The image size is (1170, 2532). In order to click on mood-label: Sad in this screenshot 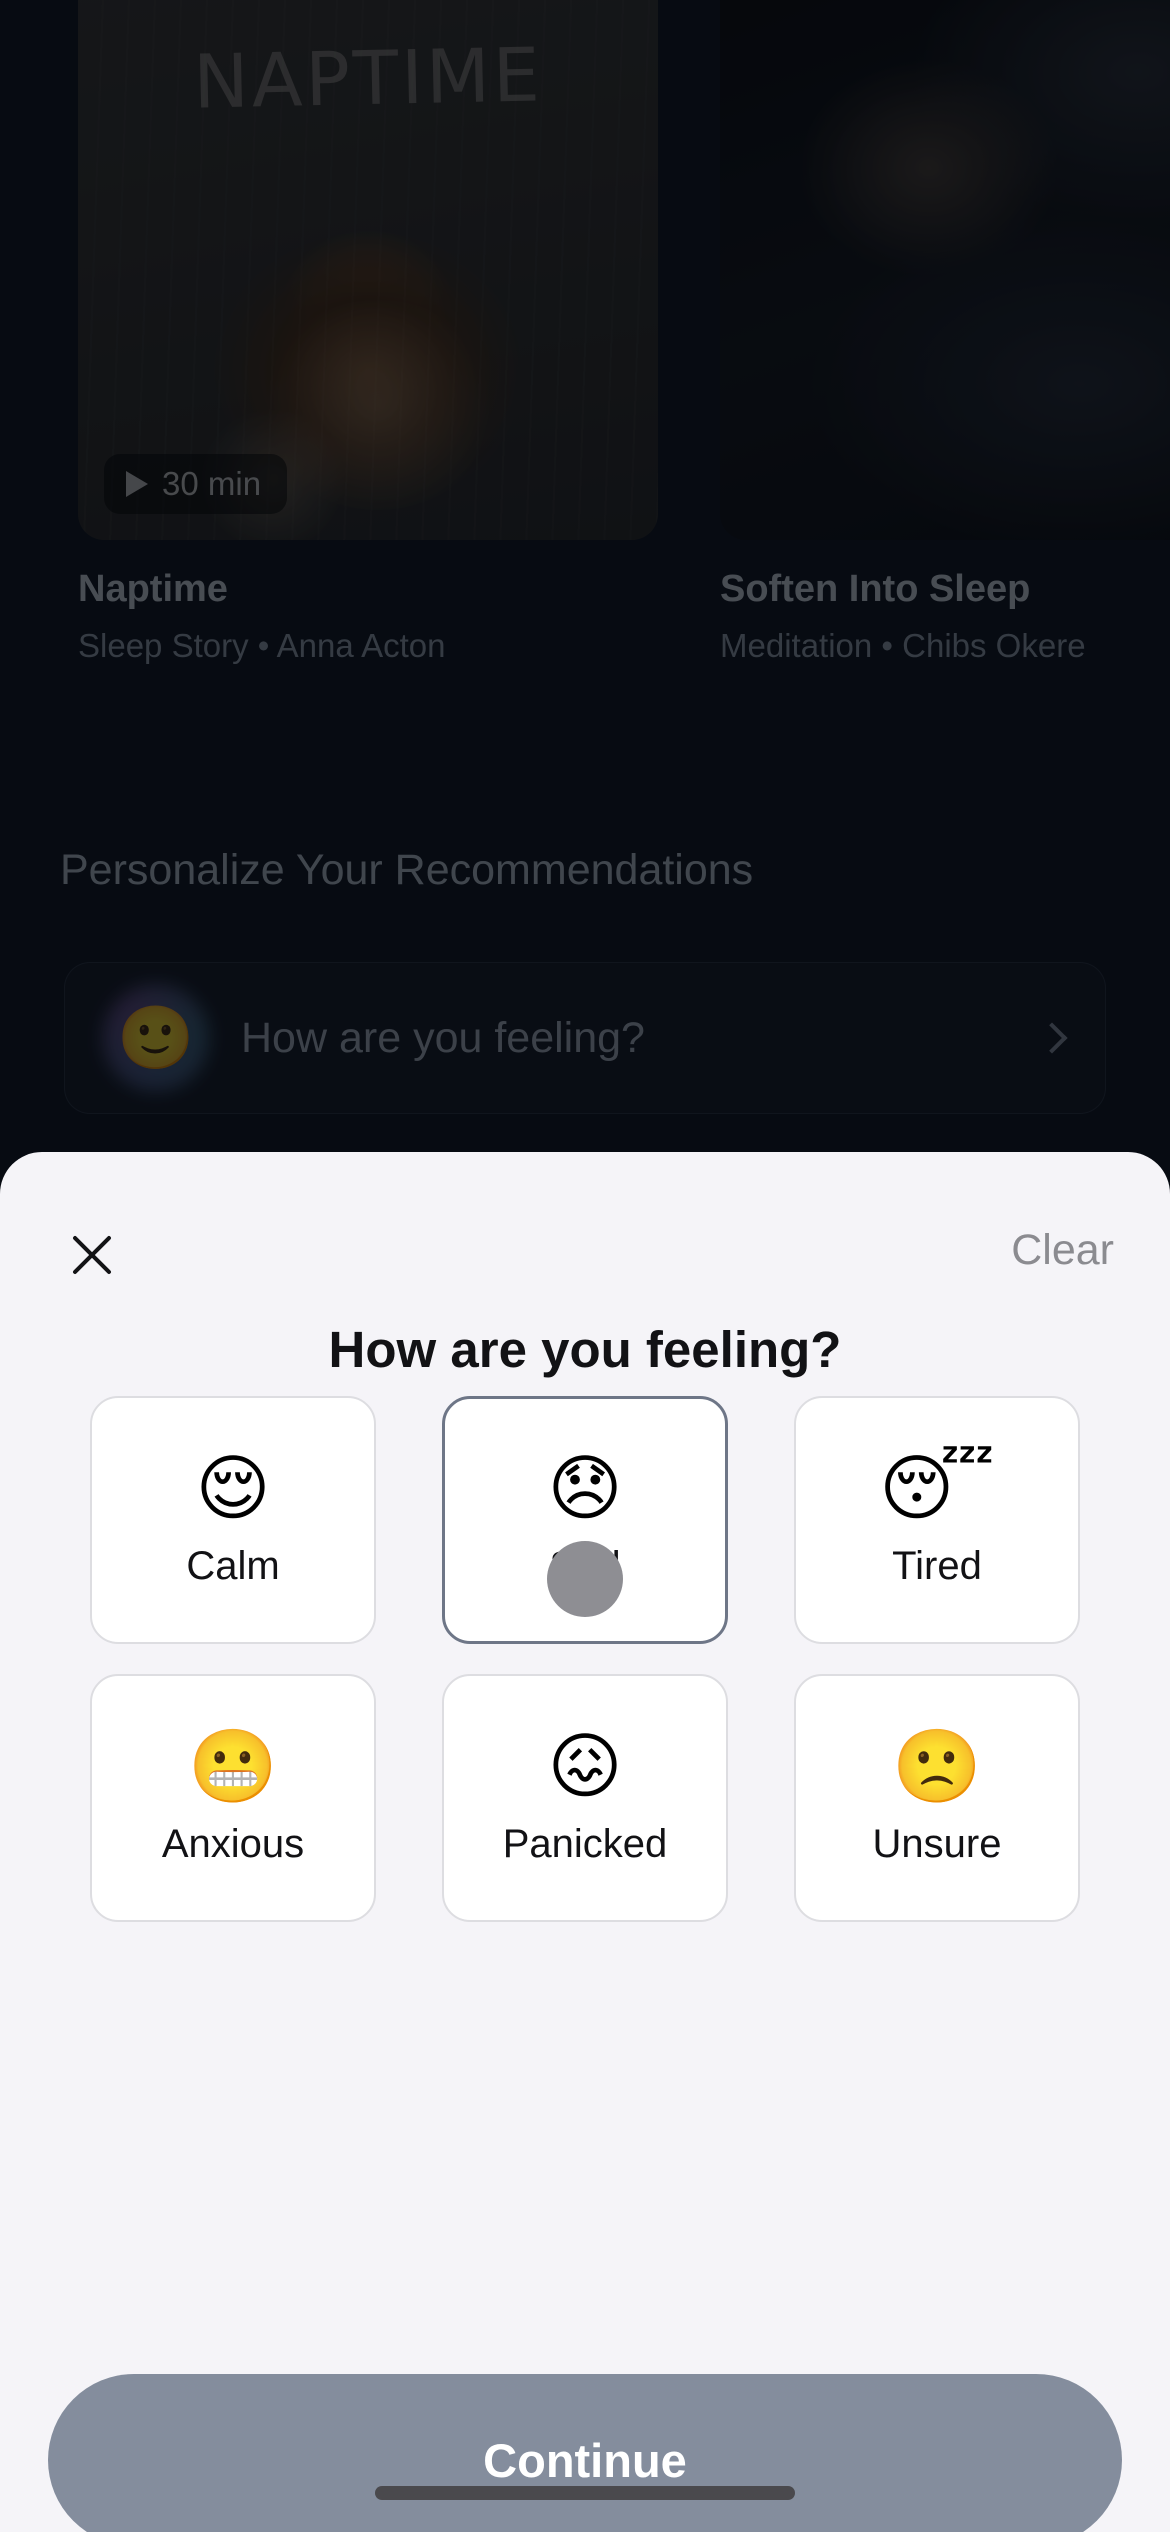, I will do `click(585, 1565)`.